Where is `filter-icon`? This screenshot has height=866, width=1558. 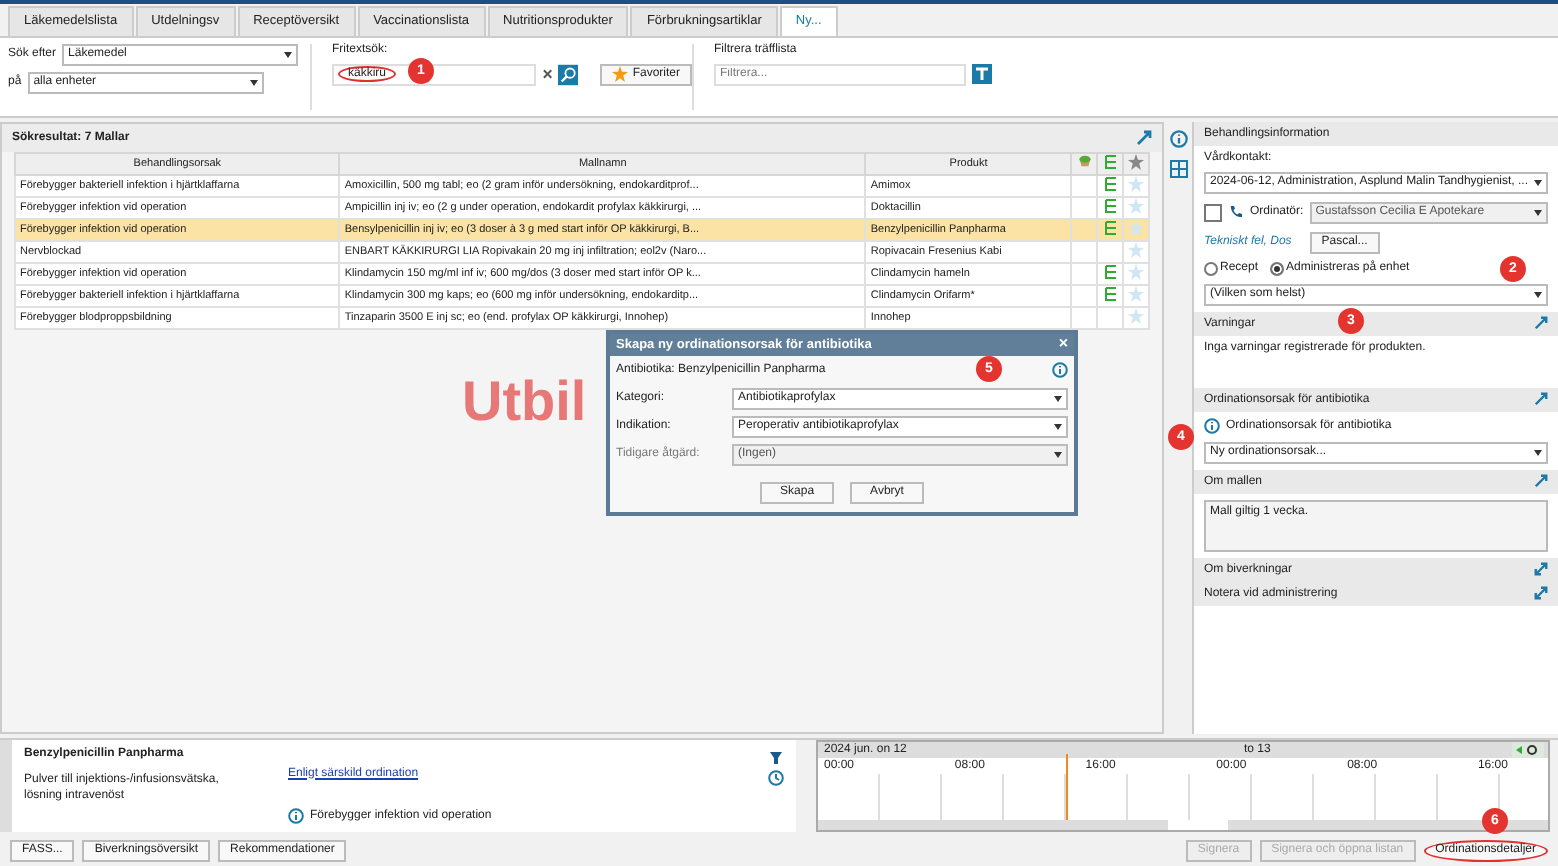 filter-icon is located at coordinates (982, 74).